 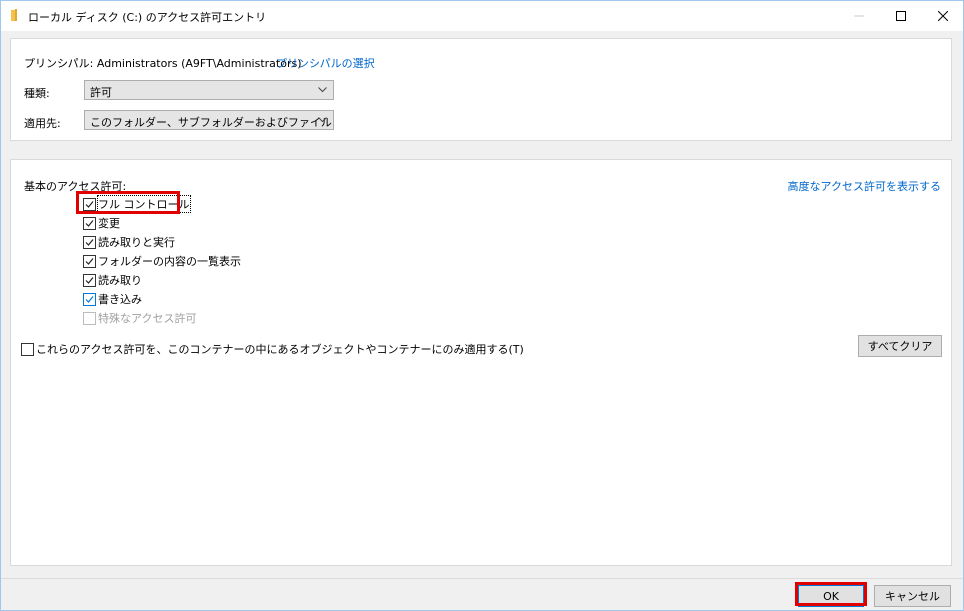 I want to click on checkbox-label: 読み取りと実行, so click(x=136, y=242).